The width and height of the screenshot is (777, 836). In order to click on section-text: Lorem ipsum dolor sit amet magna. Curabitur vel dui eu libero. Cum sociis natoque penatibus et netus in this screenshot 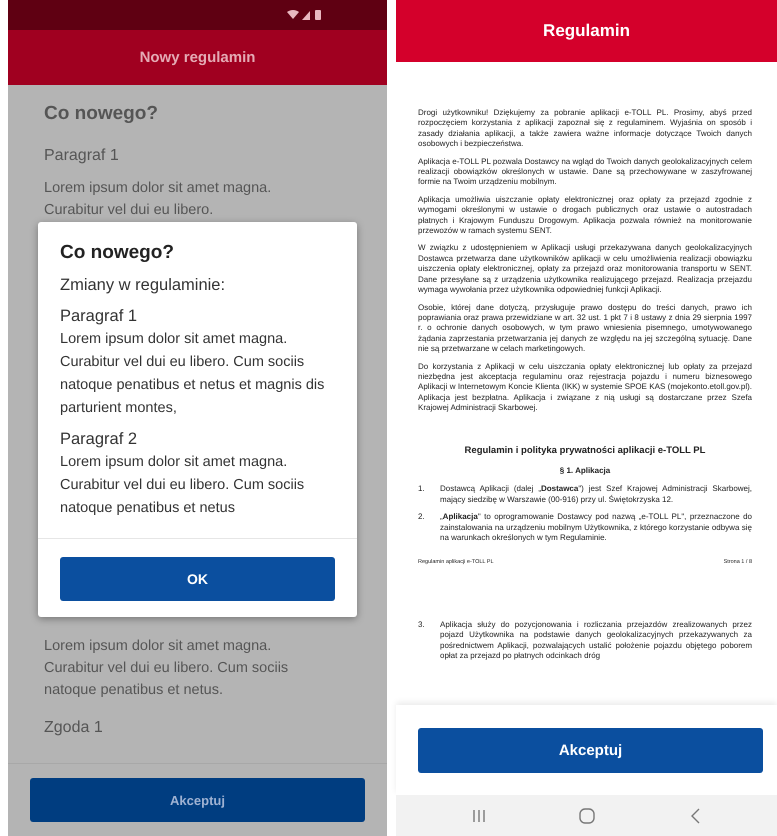, I will do `click(183, 485)`.